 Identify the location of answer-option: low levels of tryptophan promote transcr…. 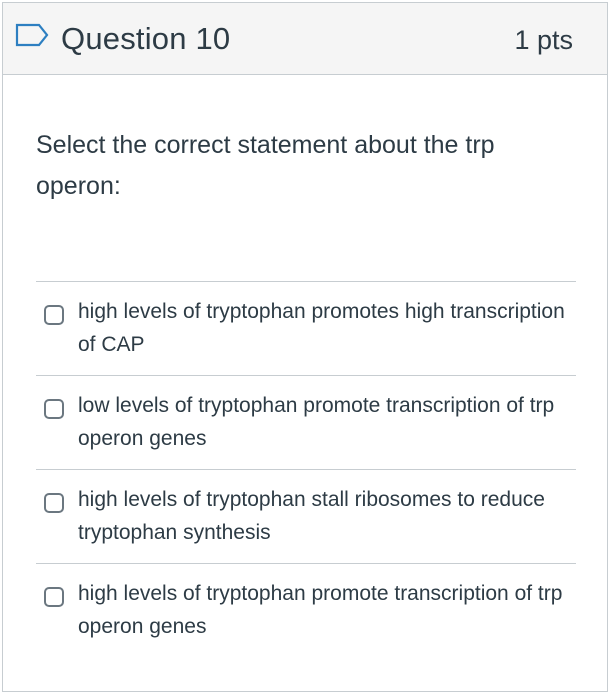
(306, 422).